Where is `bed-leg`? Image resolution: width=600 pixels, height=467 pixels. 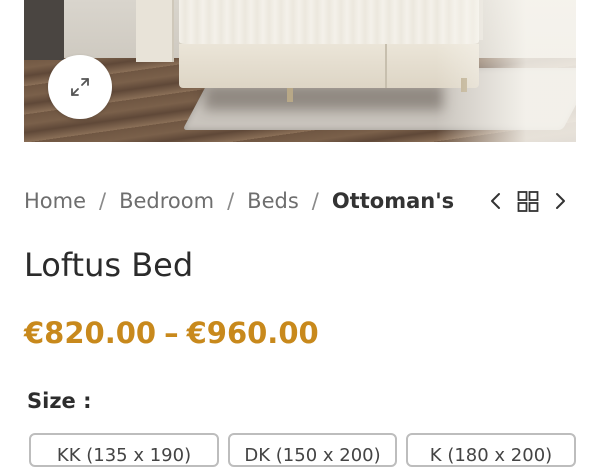 bed-leg is located at coordinates (290, 95).